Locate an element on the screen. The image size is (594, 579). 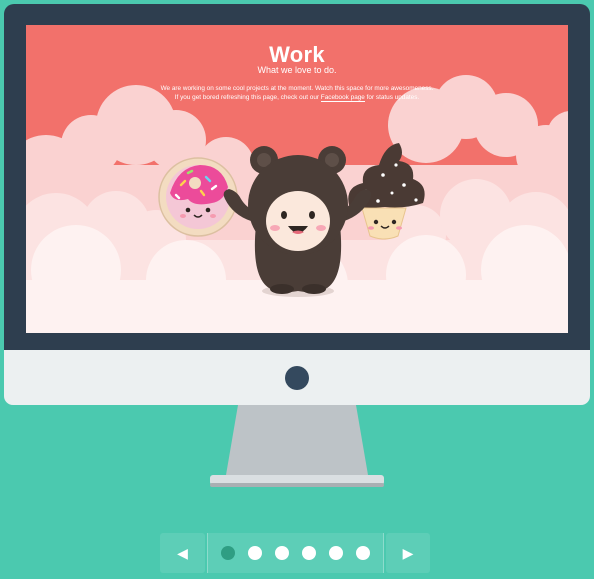
facebook-page-link: Facebook page is located at coordinates (342, 98).